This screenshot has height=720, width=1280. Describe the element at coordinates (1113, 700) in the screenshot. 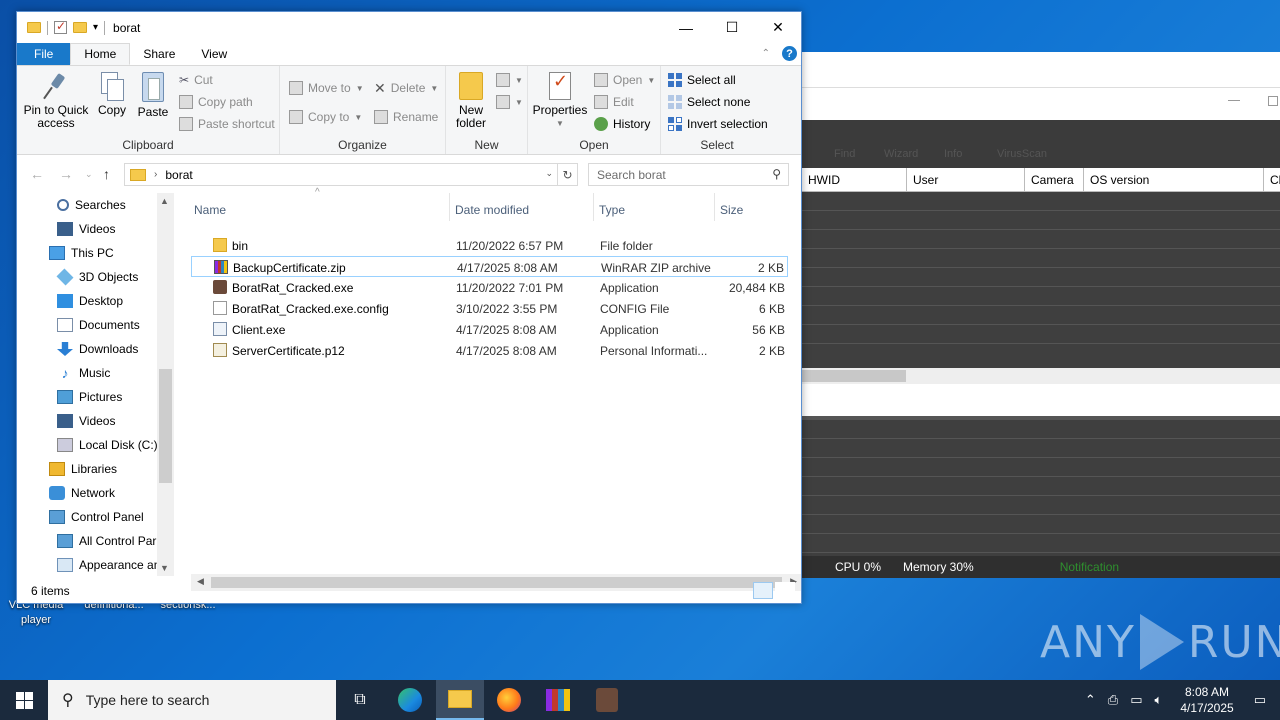

I see `network-icon: ⎙` at that location.